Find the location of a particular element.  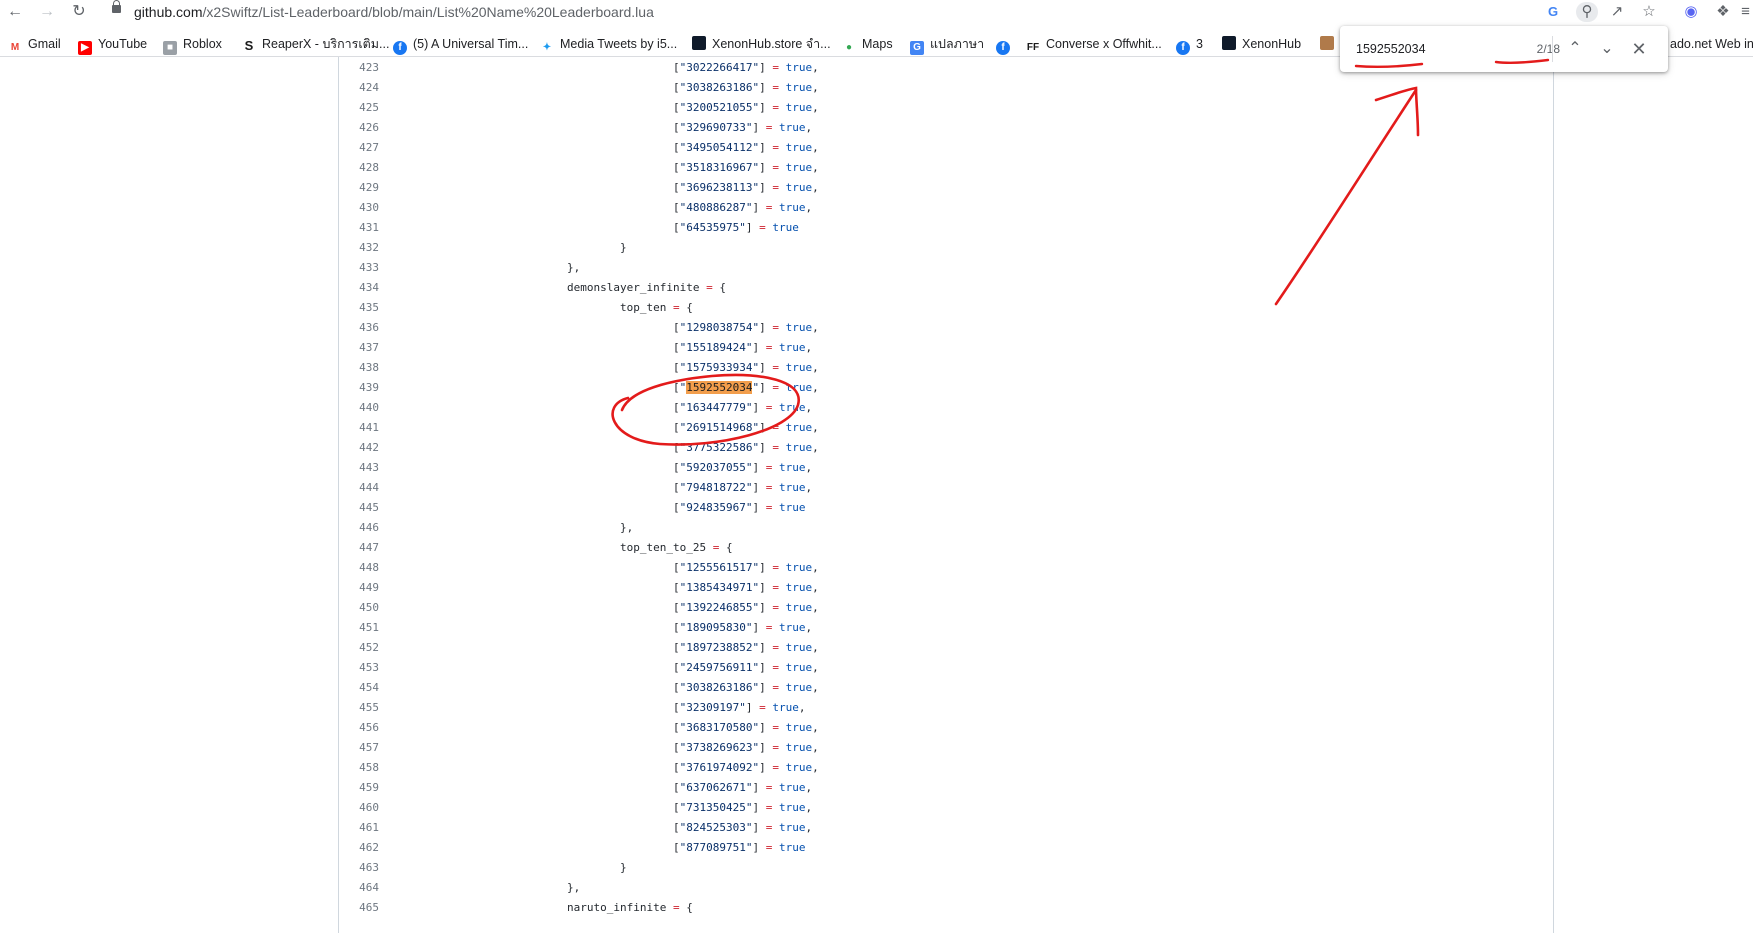

find-close-button: ✕ is located at coordinates (1639, 49).